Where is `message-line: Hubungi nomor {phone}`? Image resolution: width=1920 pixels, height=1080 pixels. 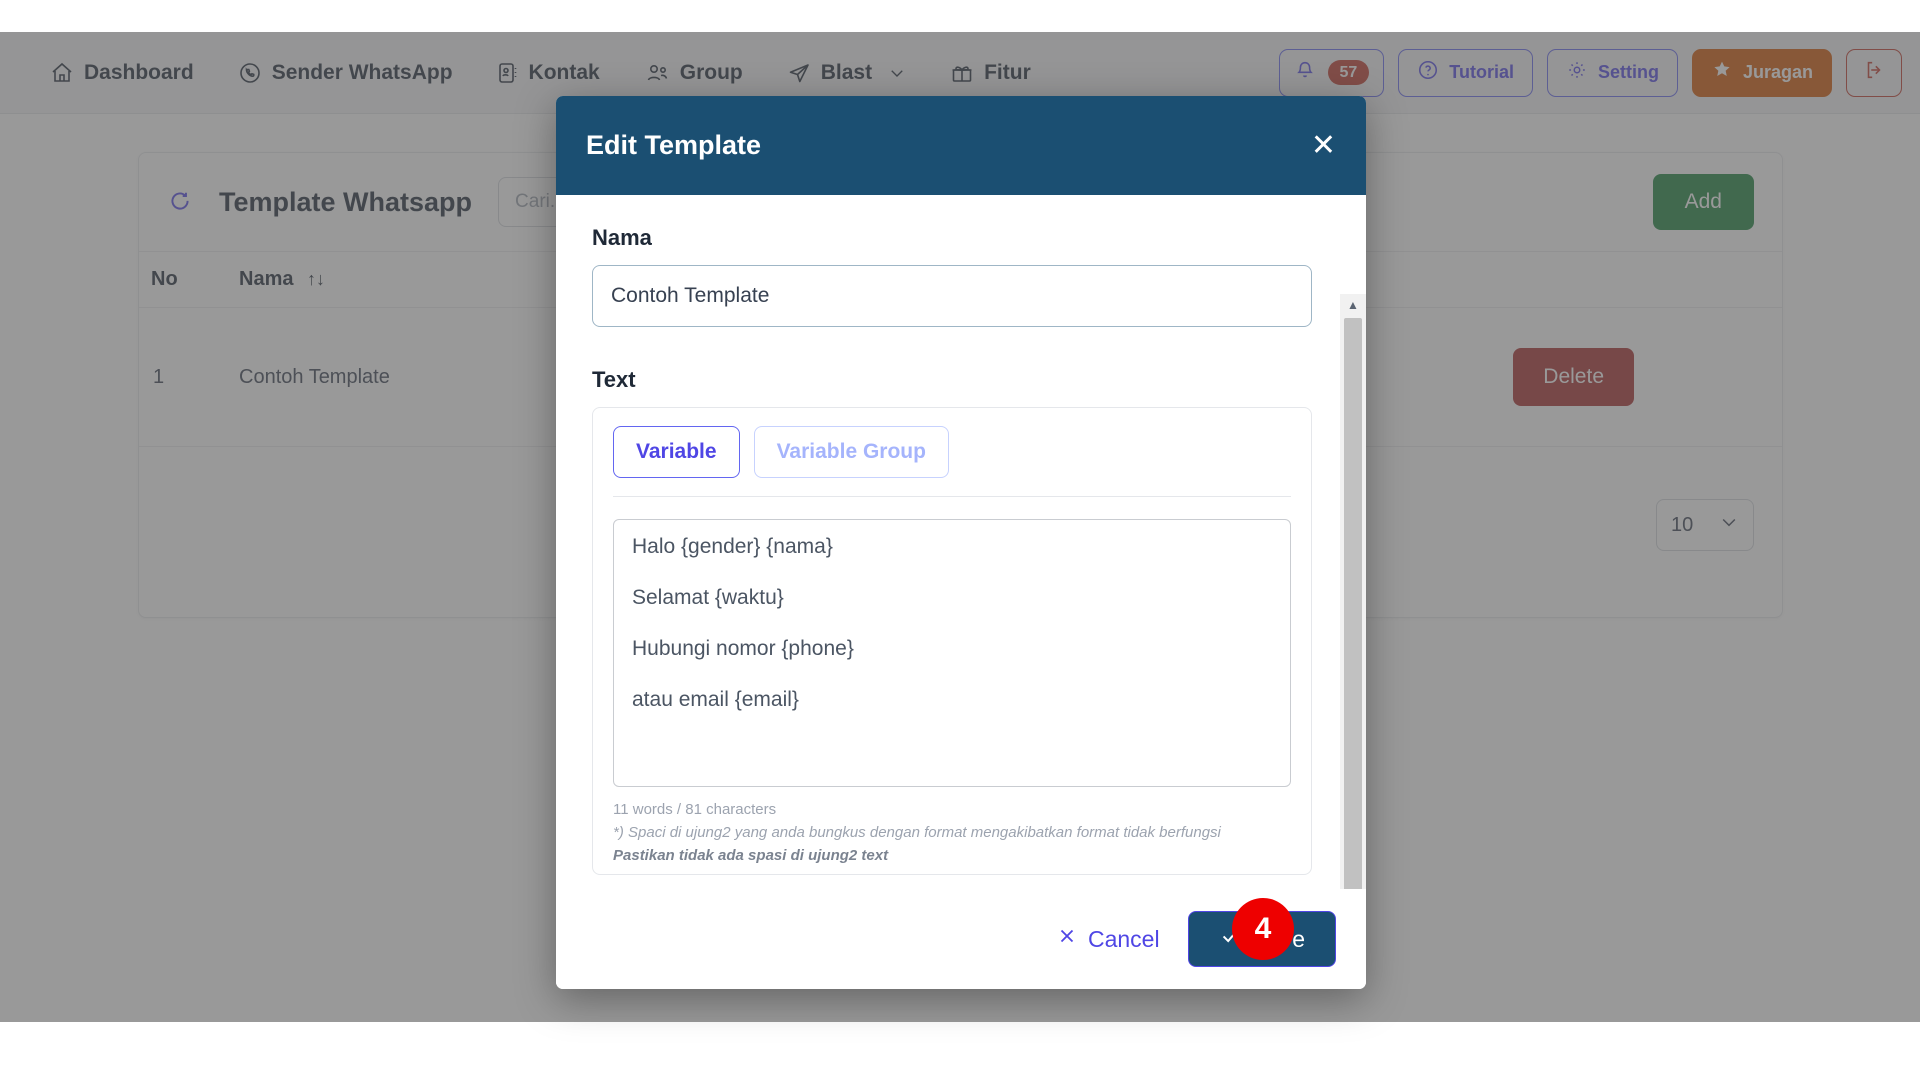 message-line: Hubungi nomor {phone} is located at coordinates (743, 648).